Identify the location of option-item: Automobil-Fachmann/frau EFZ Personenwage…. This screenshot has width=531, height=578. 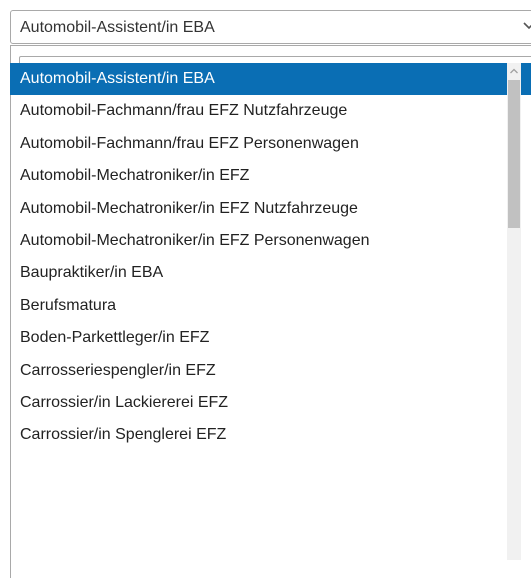
(270, 144).